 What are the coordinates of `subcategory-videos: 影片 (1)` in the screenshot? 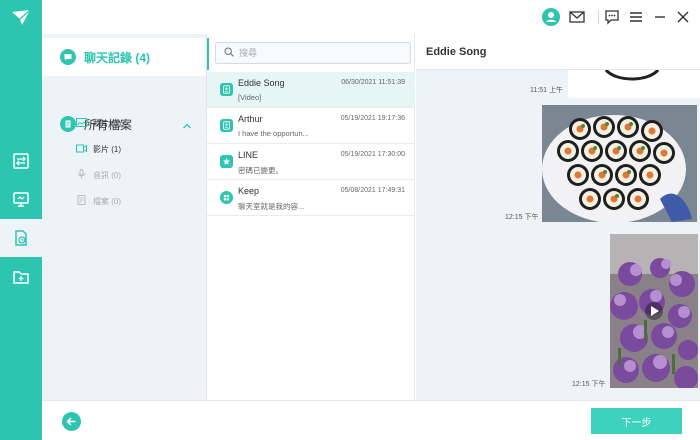 It's located at (98, 149).